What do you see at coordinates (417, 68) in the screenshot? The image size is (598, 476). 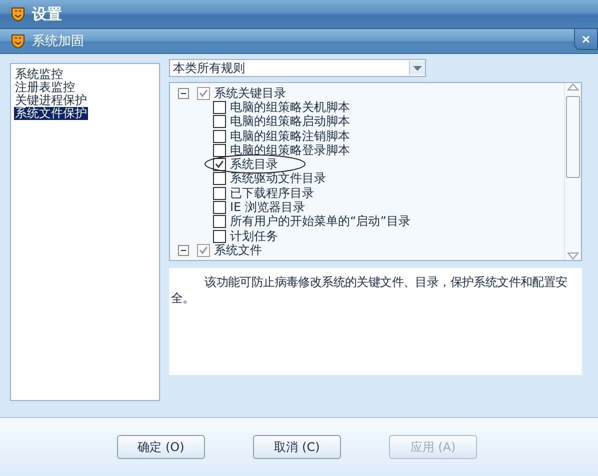 I see `caret-icon` at bounding box center [417, 68].